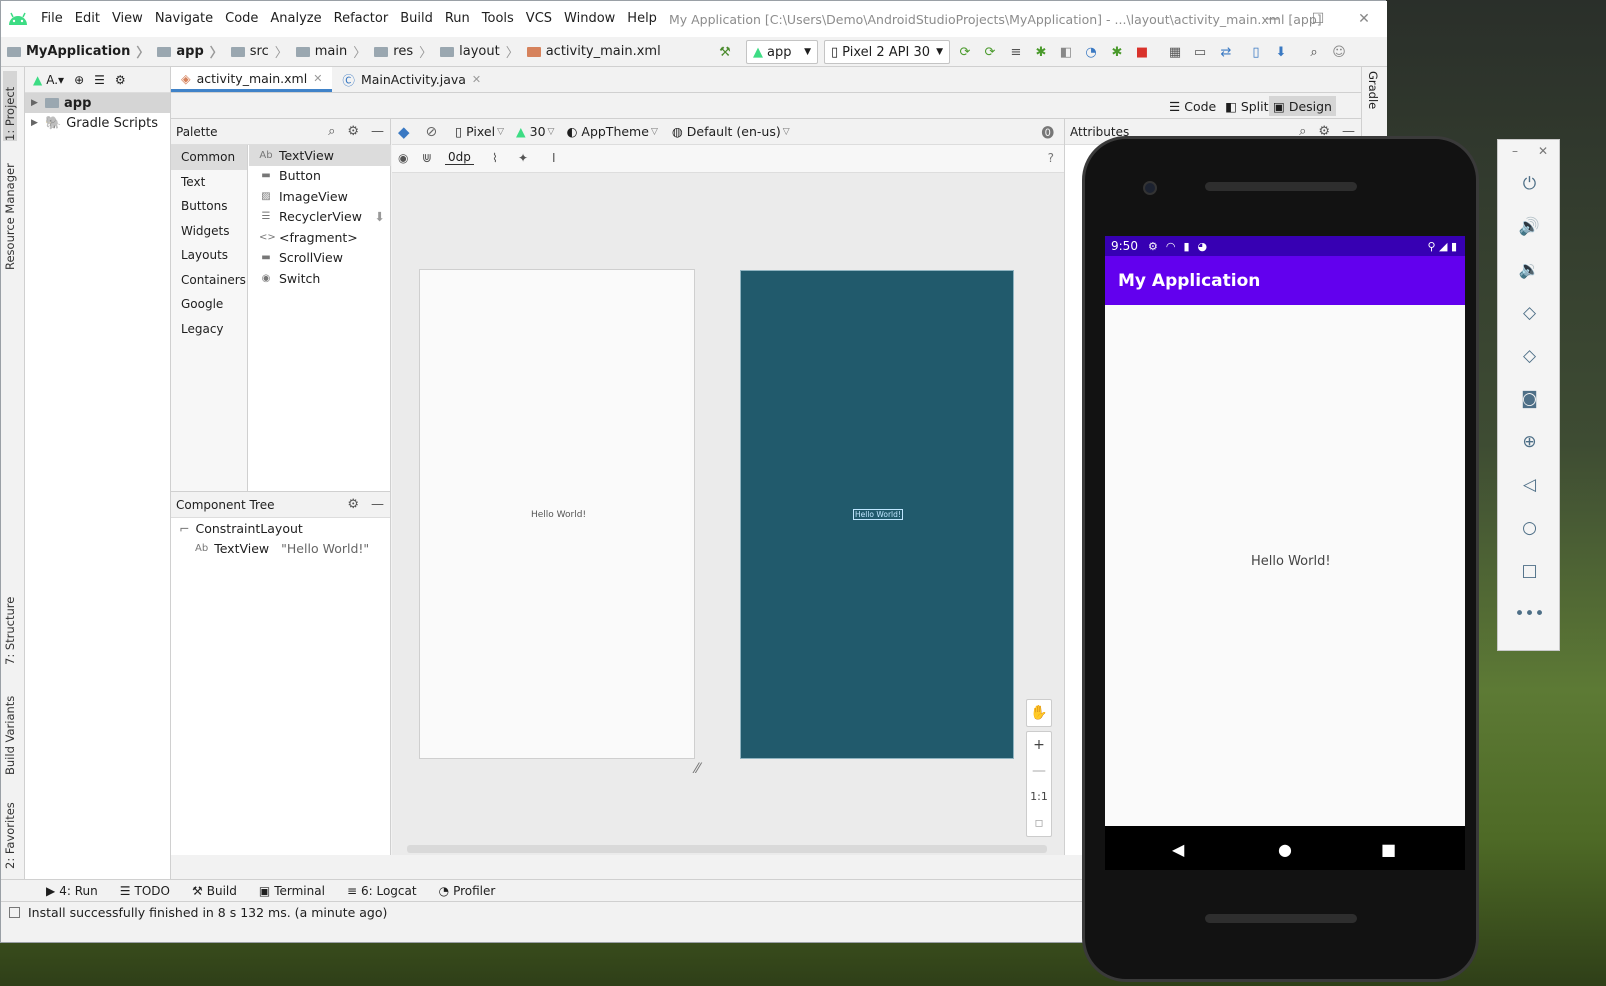 This screenshot has height=986, width=1606. I want to click on category-containers: Containers, so click(209, 280).